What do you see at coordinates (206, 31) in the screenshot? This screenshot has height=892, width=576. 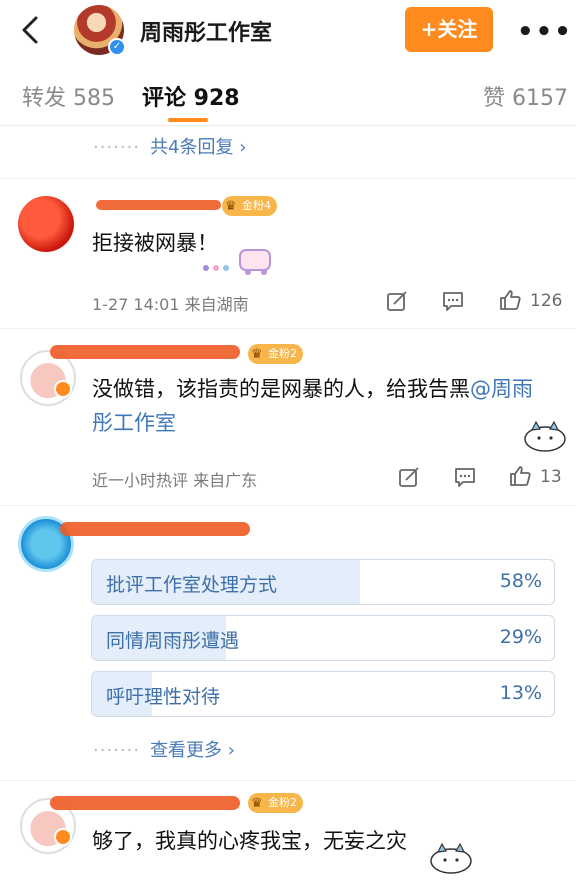 I see `account-name: 周雨彤工作室` at bounding box center [206, 31].